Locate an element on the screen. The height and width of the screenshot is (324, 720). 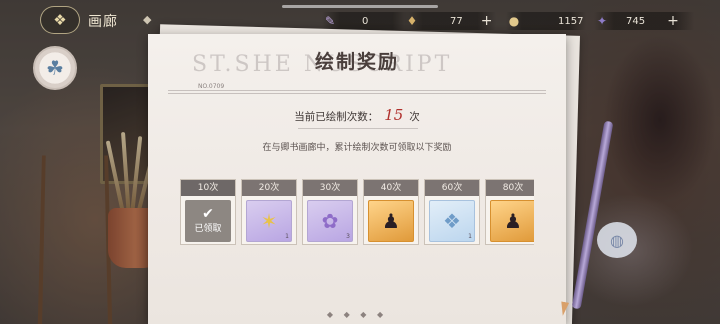
reward-card-30: 30次 ✿ 3 is located at coordinates (330, 212).